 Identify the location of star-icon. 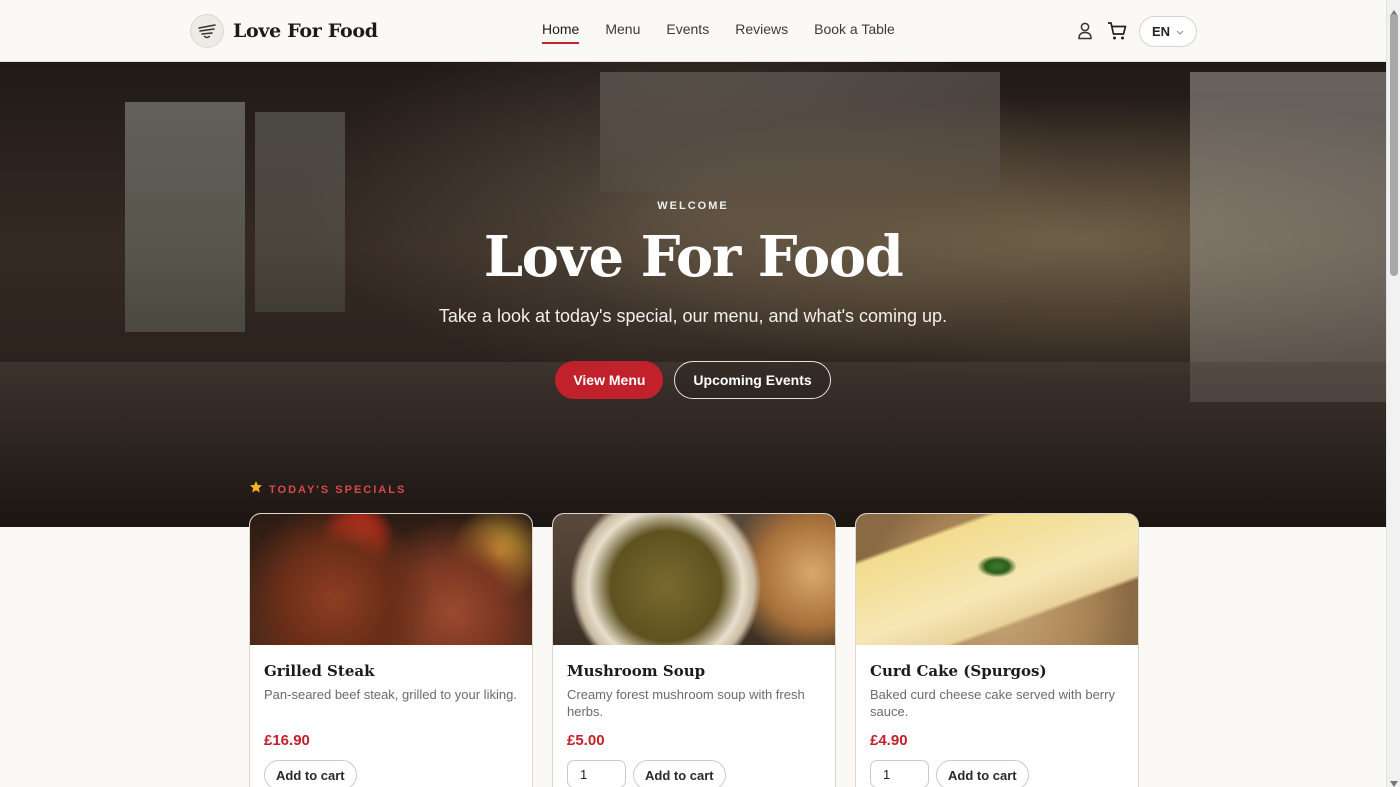
(256, 489).